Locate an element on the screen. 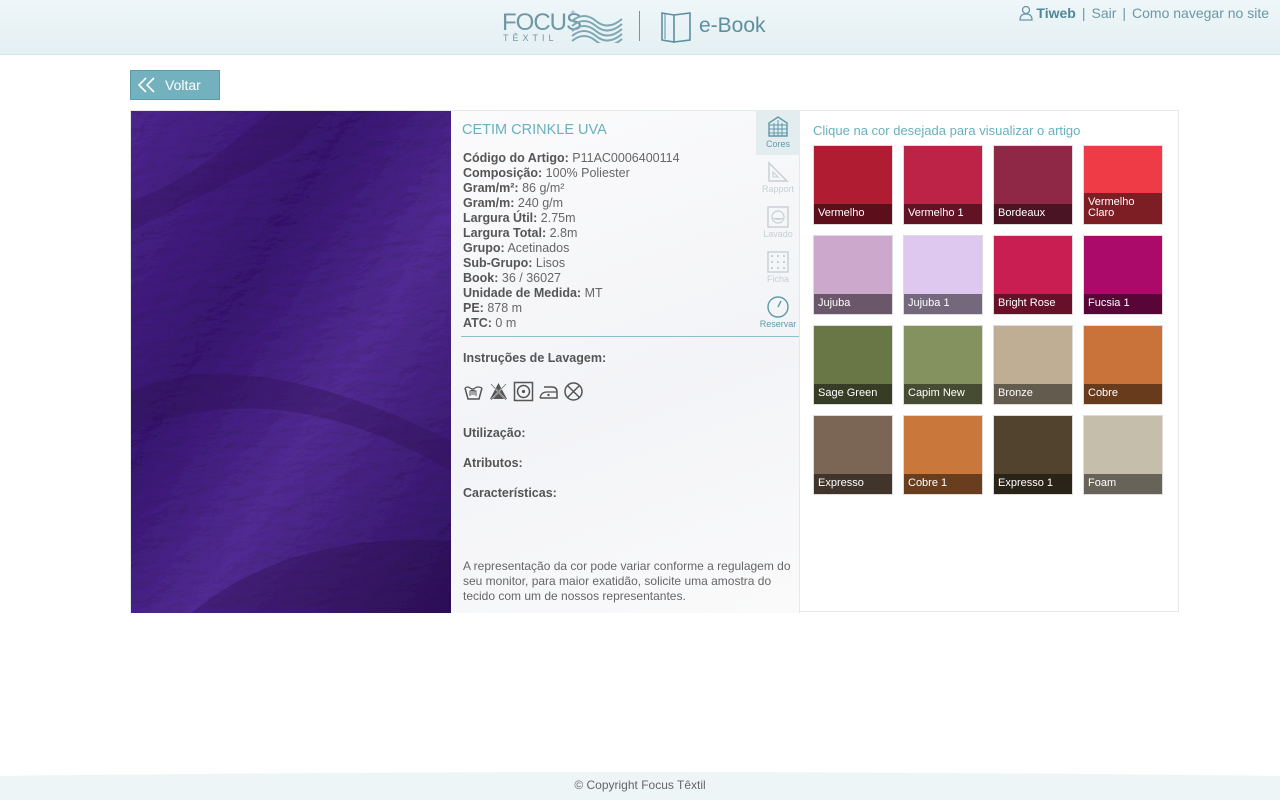  color-swatch-label: Bordeaux is located at coordinates (1033, 214).